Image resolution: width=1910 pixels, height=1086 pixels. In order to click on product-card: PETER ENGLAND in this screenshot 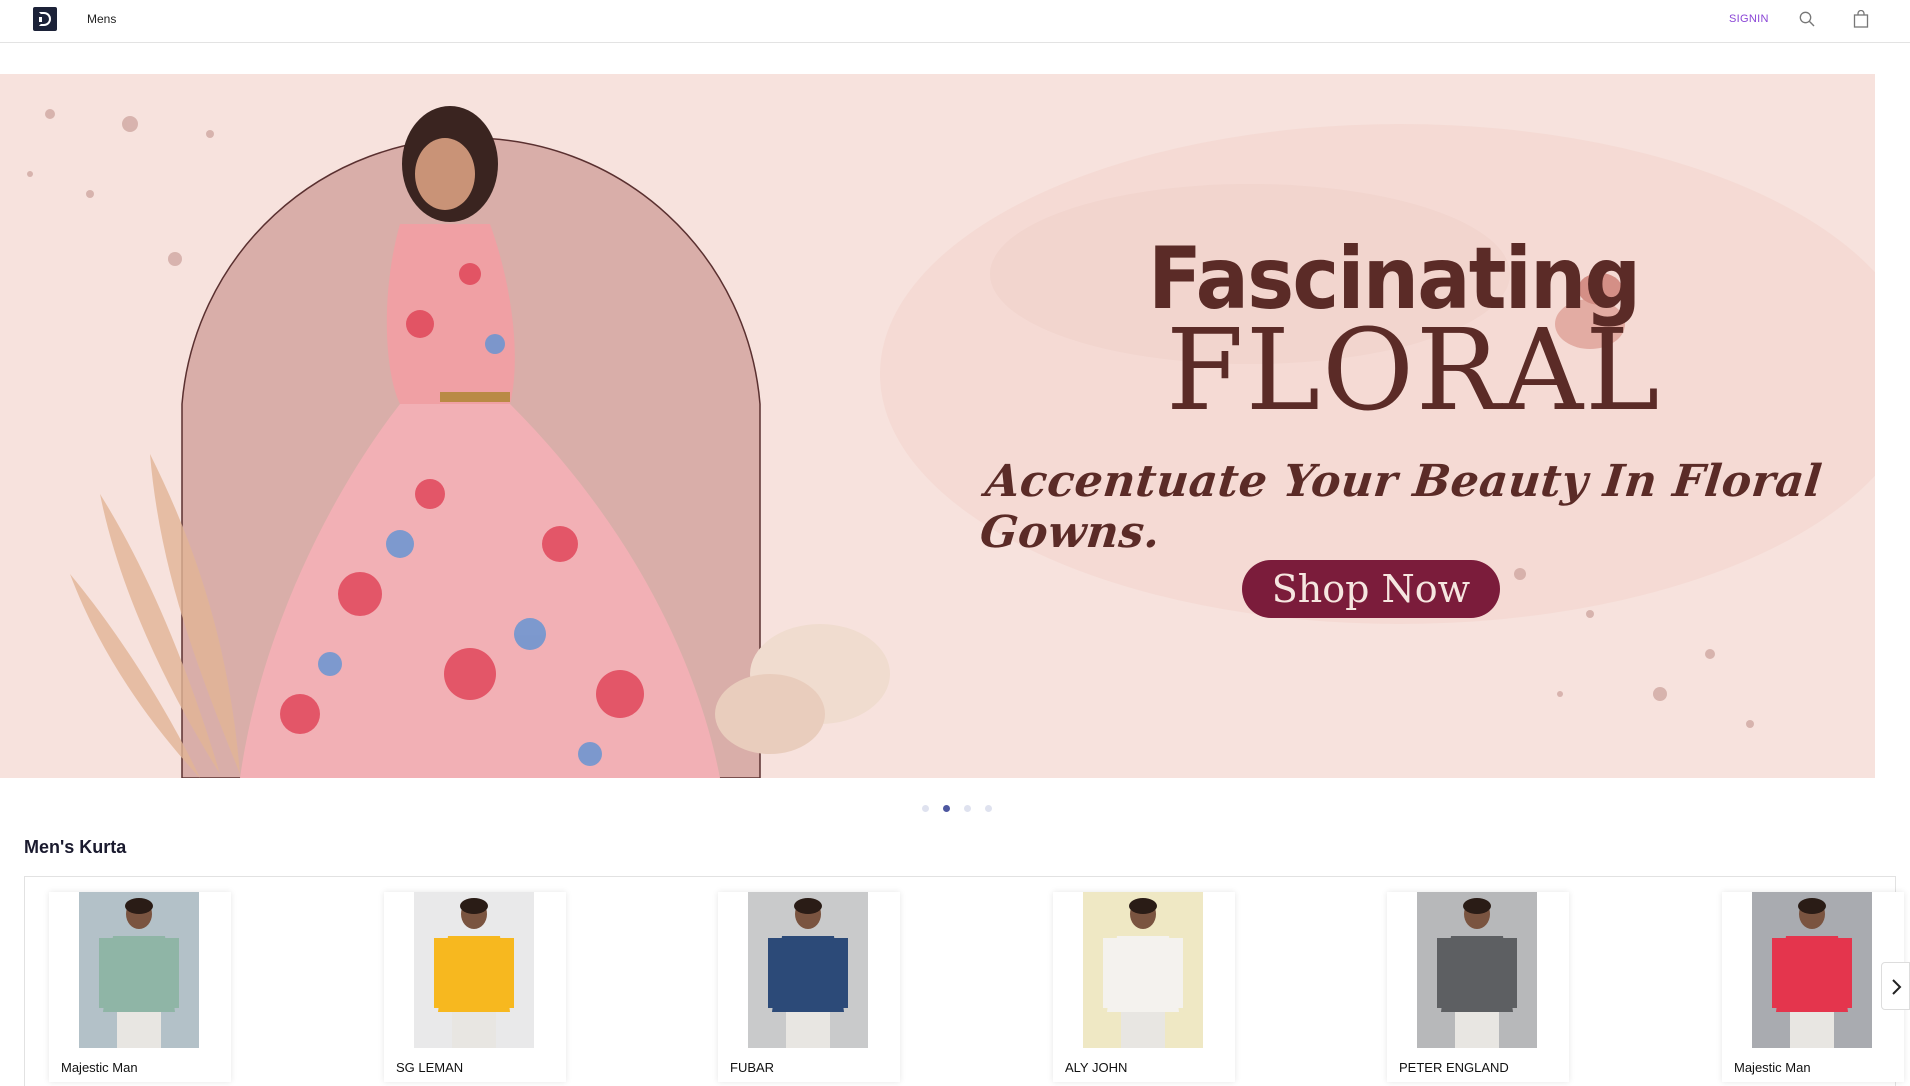, I will do `click(1478, 987)`.